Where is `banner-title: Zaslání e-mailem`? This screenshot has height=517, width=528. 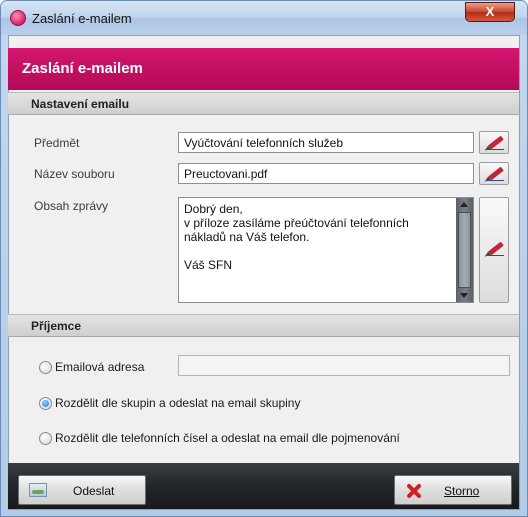
banner-title: Zaslání e-mailem is located at coordinates (82, 68).